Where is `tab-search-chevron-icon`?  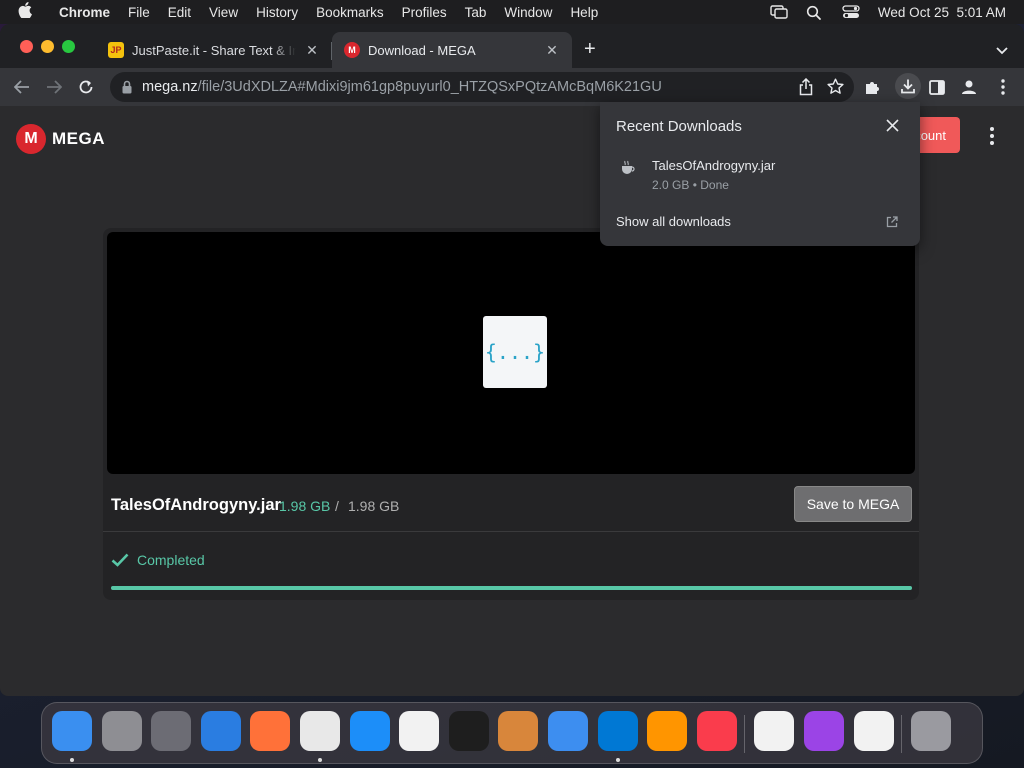
tab-search-chevron-icon is located at coordinates (1002, 48).